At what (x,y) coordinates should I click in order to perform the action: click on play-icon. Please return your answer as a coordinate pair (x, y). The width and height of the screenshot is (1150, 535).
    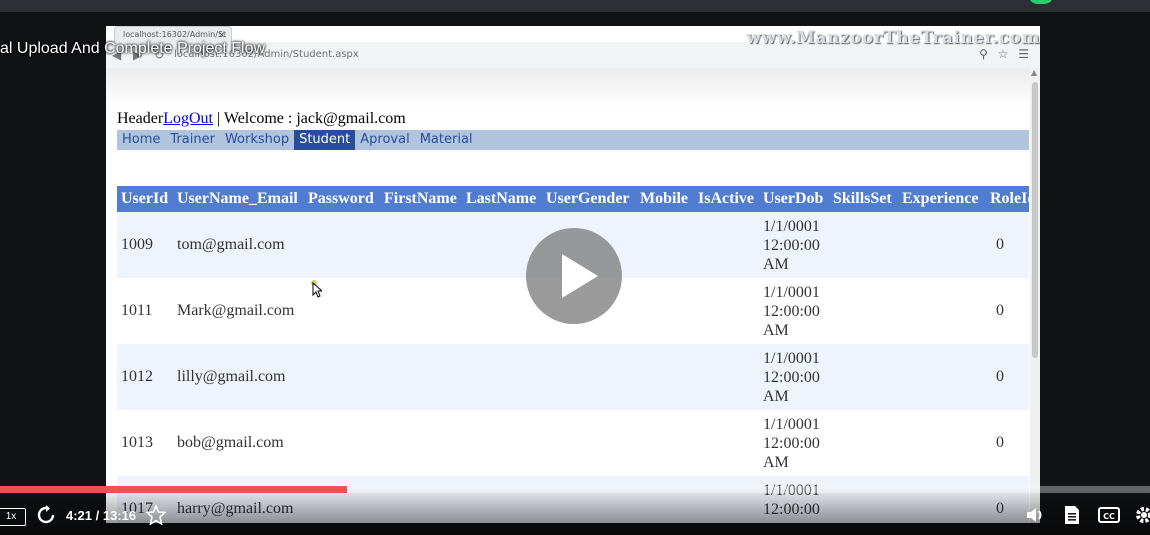
    Looking at the image, I should click on (580, 276).